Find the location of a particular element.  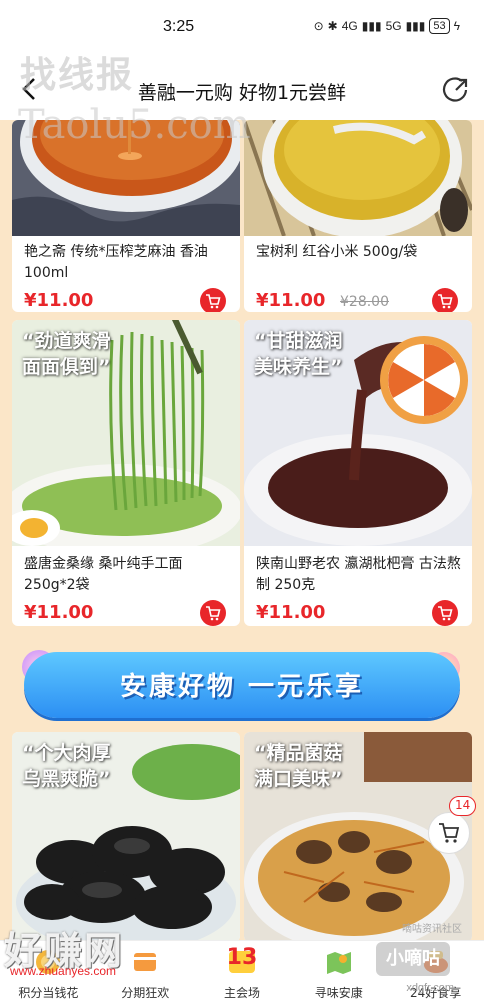

tab-label: 24好食享 is located at coordinates (435, 993).